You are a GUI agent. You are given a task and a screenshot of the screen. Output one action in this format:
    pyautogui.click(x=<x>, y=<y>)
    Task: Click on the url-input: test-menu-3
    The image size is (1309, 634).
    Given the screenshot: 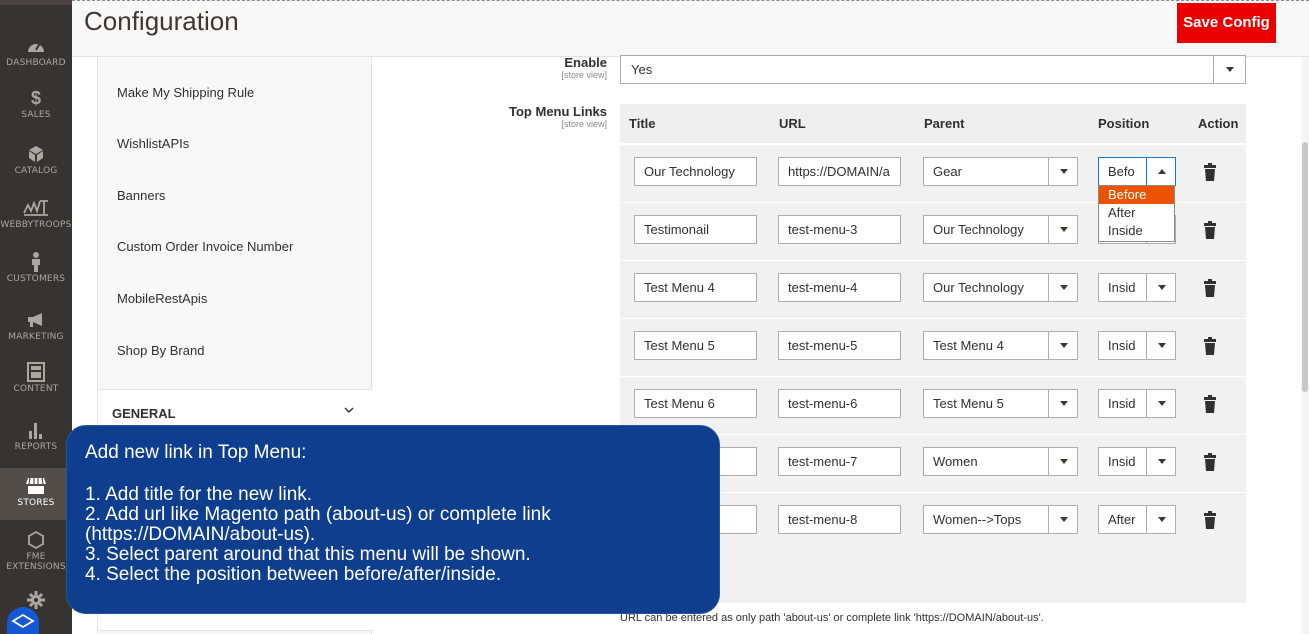 What is the action you would take?
    pyautogui.click(x=839, y=229)
    